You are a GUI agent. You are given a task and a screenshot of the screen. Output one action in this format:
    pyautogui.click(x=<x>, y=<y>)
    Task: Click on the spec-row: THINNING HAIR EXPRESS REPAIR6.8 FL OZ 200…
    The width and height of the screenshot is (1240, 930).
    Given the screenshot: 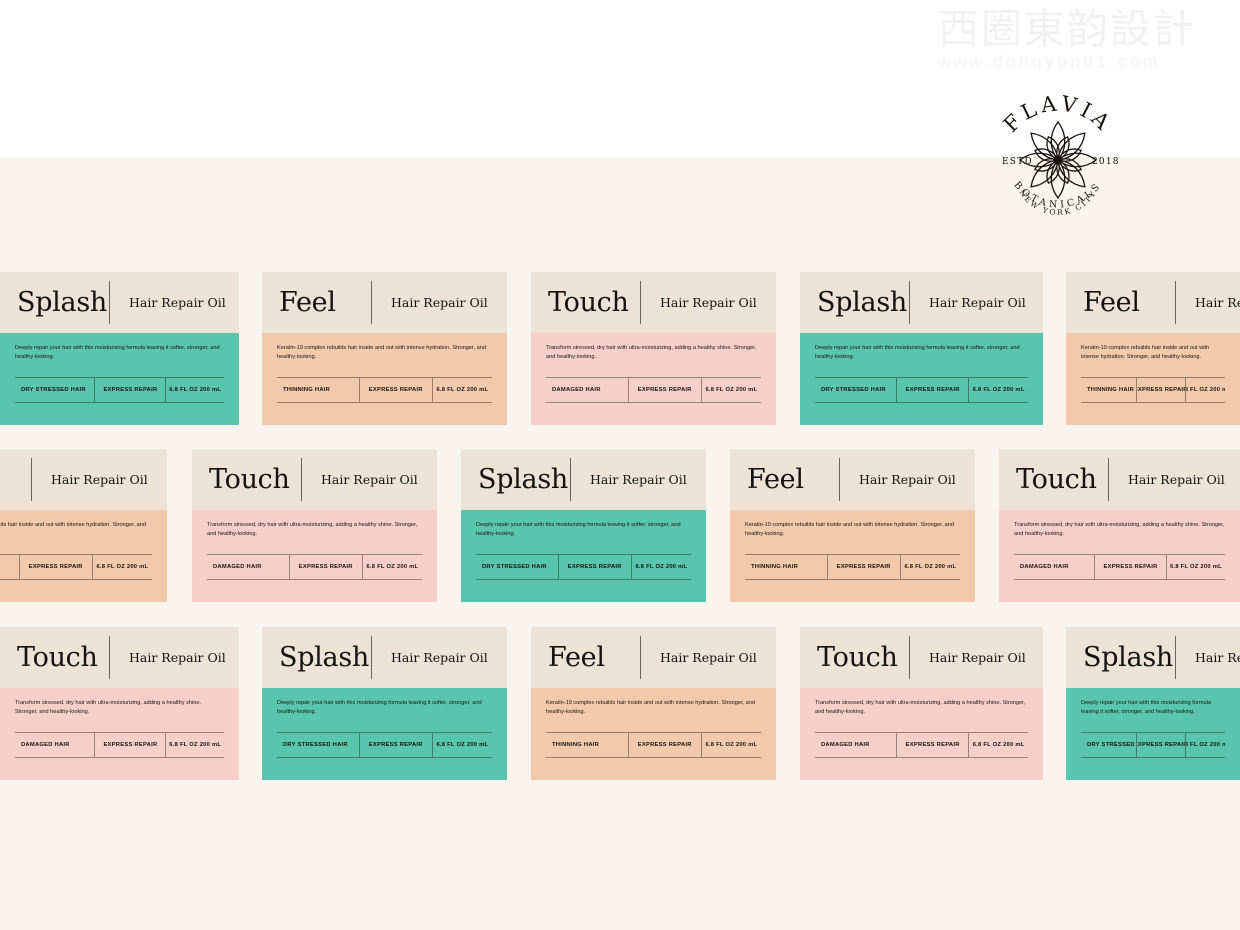 What is the action you would take?
    pyautogui.click(x=852, y=567)
    